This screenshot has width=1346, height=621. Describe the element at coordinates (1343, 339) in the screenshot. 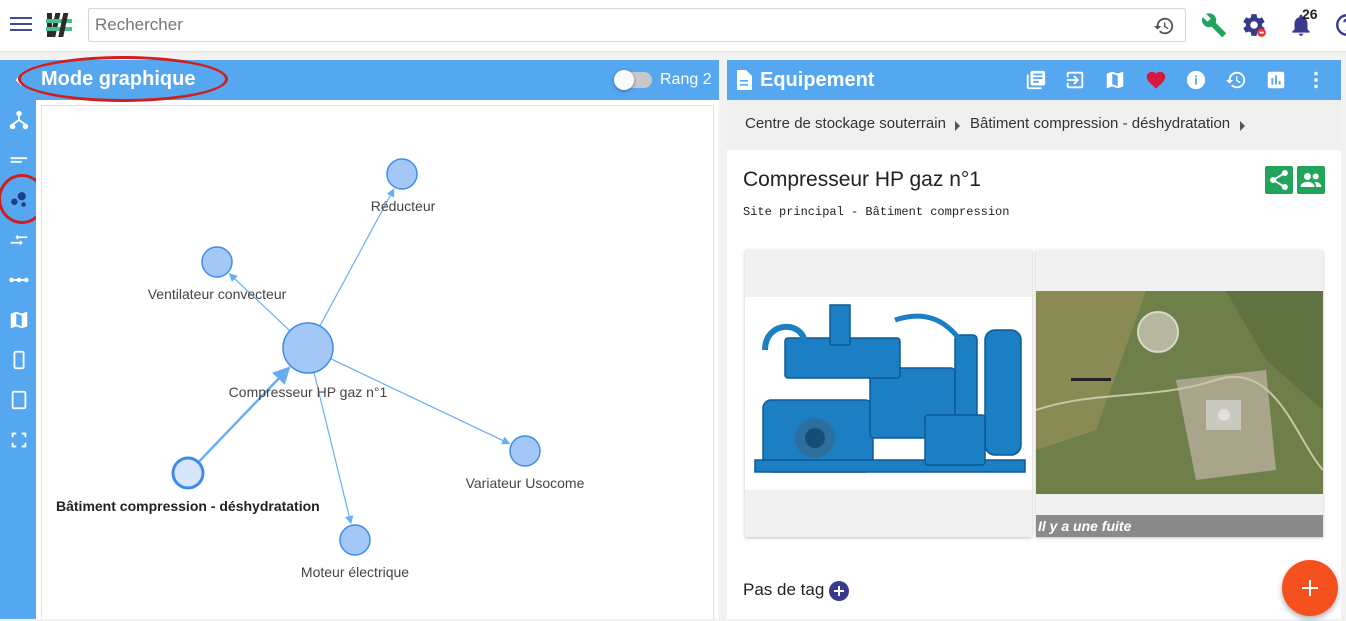

I see `scroll-edge` at that location.